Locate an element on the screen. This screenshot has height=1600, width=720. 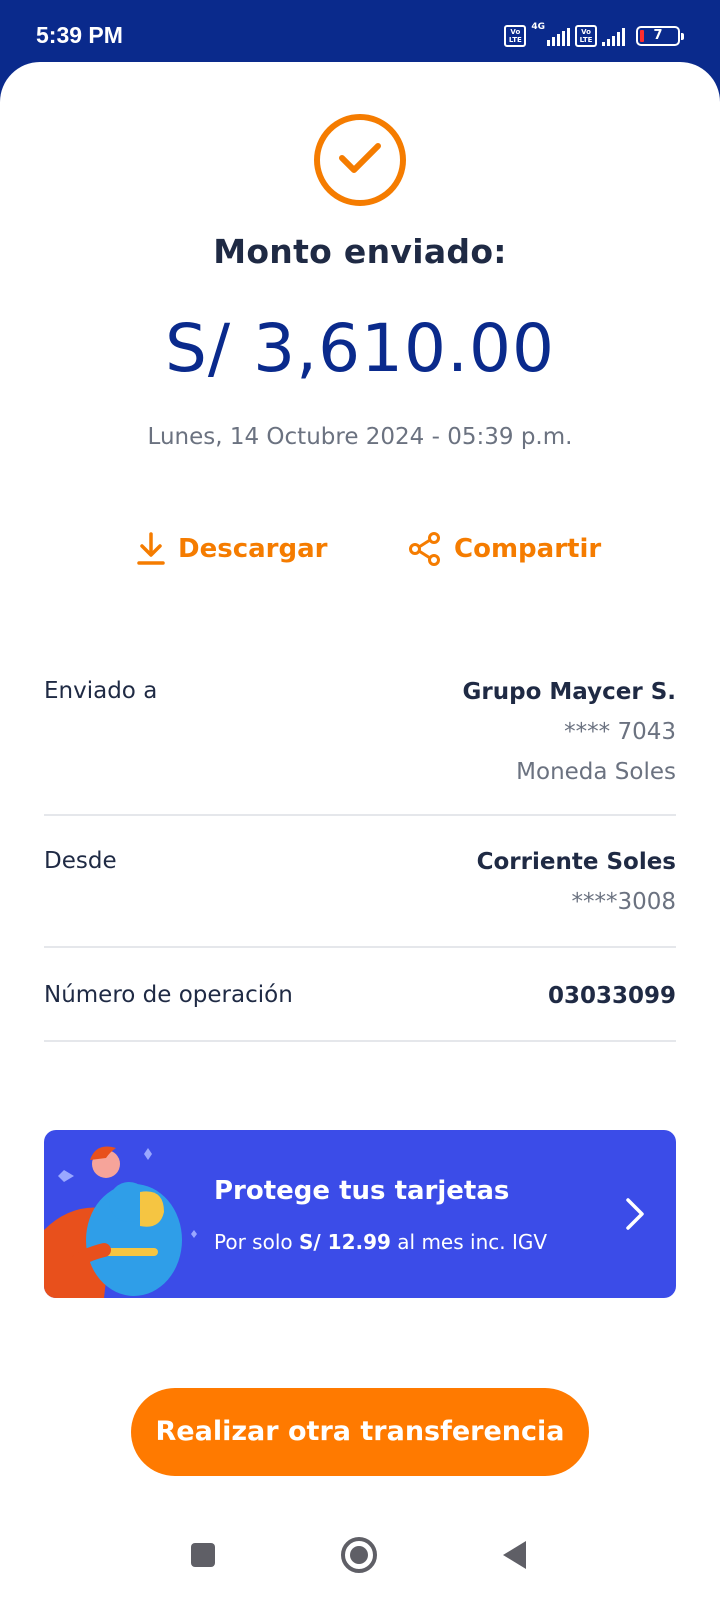
volte-icon: Vo LTE is located at coordinates (515, 36).